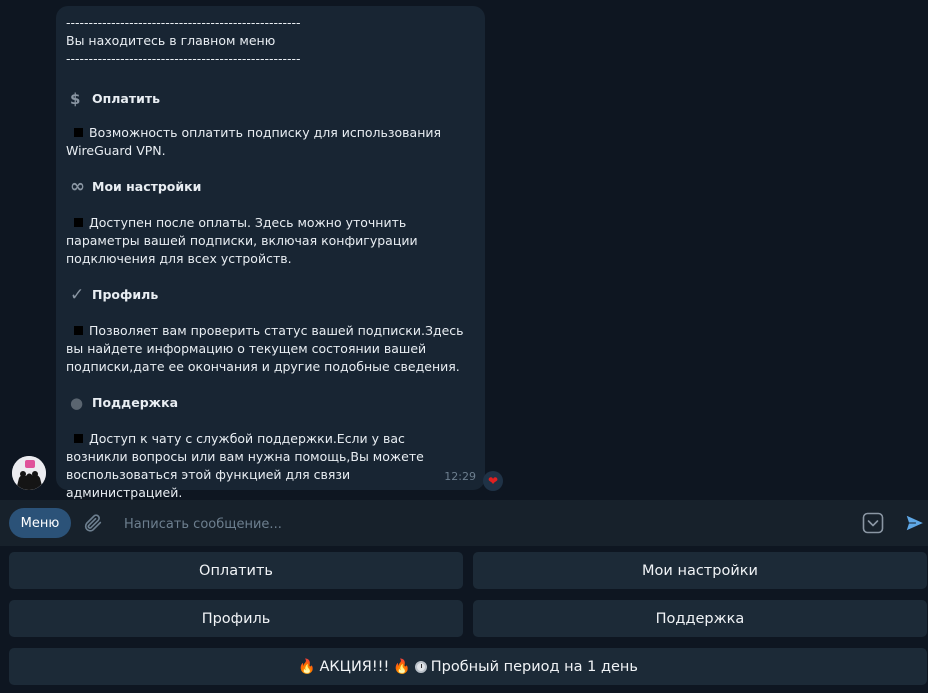  Describe the element at coordinates (534, 666) in the screenshot. I see `trial-label: Пробный период на 1 день` at that location.